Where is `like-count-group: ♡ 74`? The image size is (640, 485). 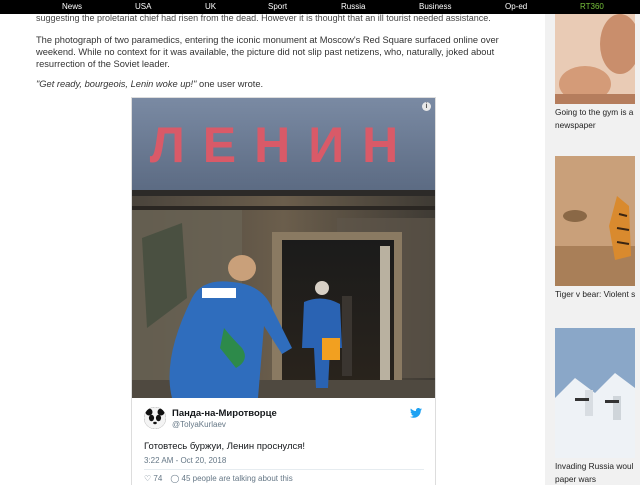 like-count-group: ♡ 74 is located at coordinates (153, 478).